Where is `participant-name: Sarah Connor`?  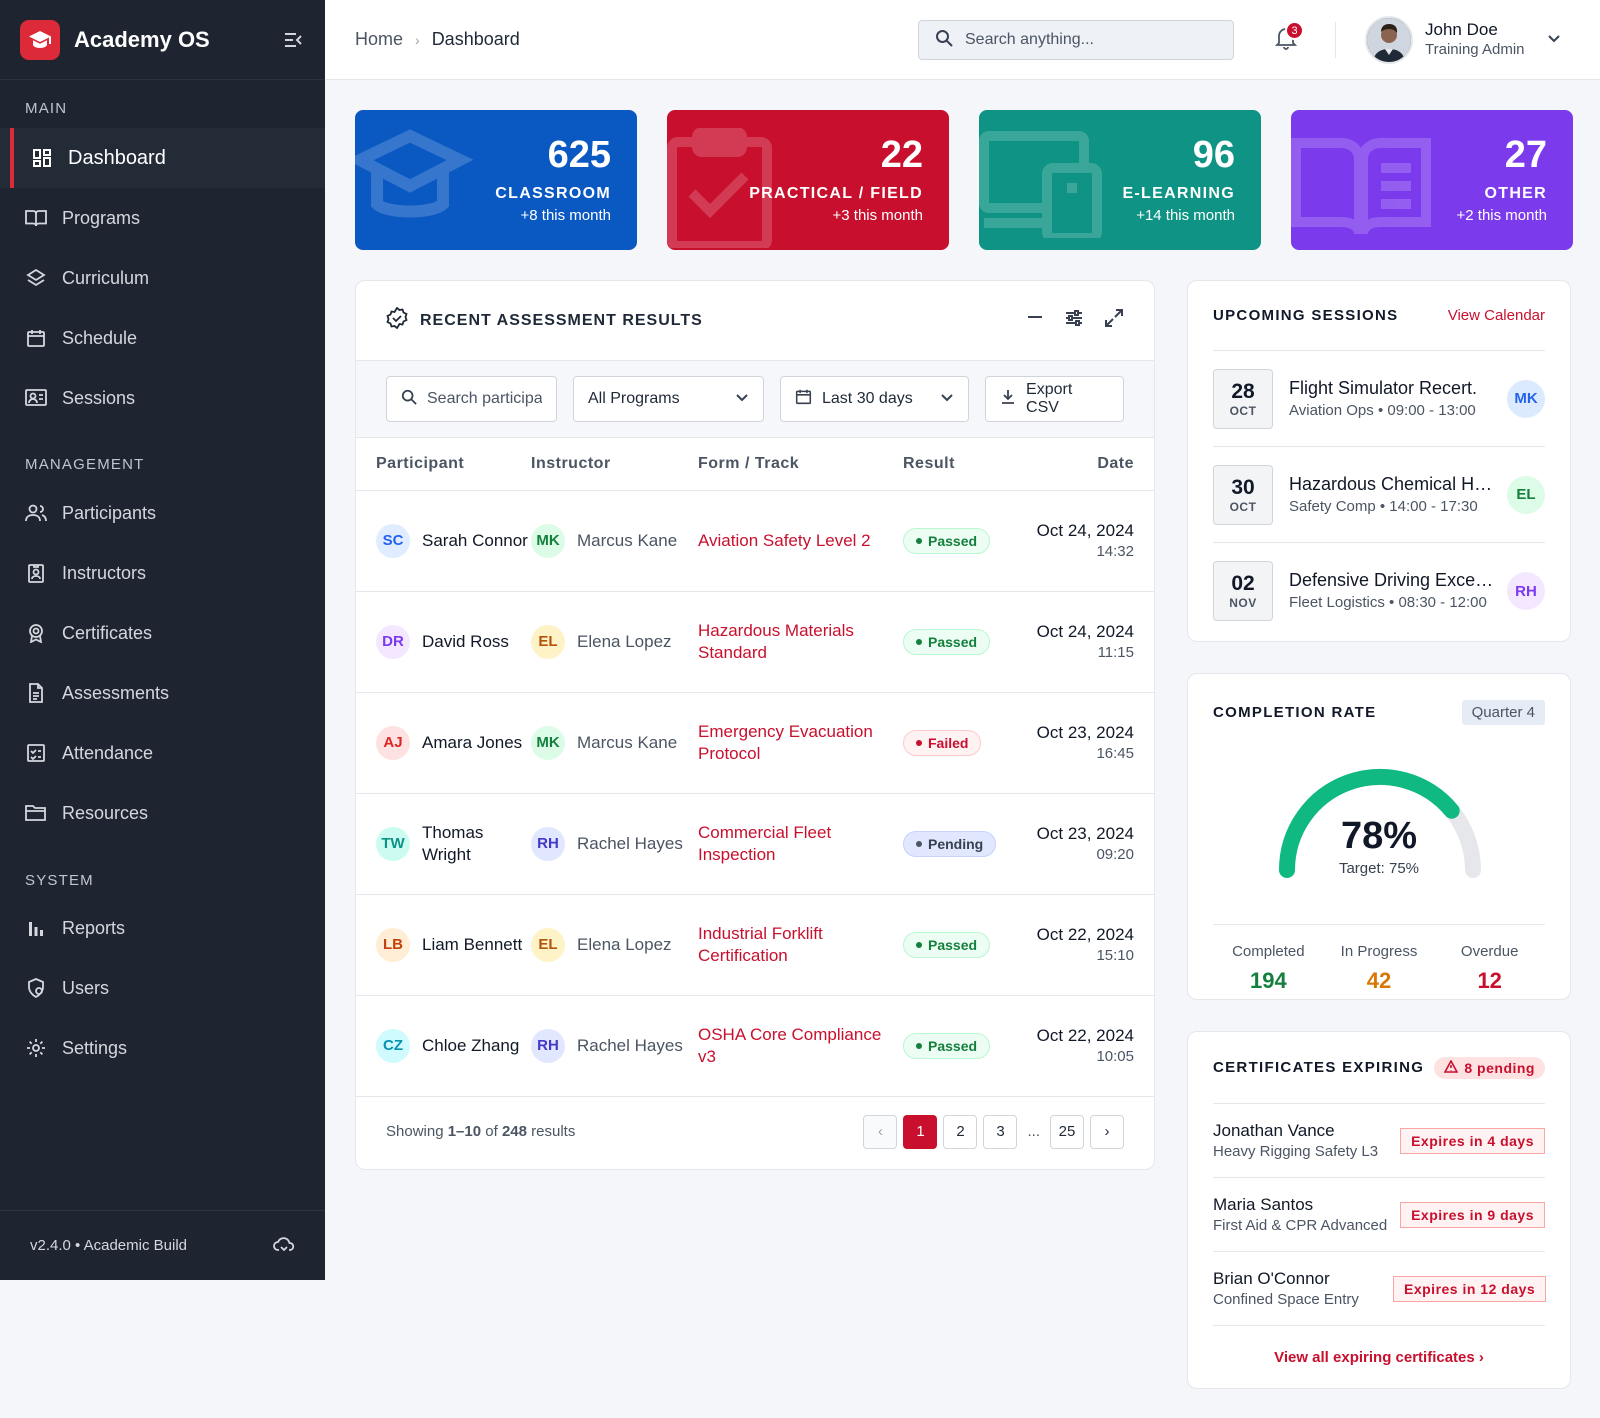
participant-name: Sarah Connor is located at coordinates (475, 541).